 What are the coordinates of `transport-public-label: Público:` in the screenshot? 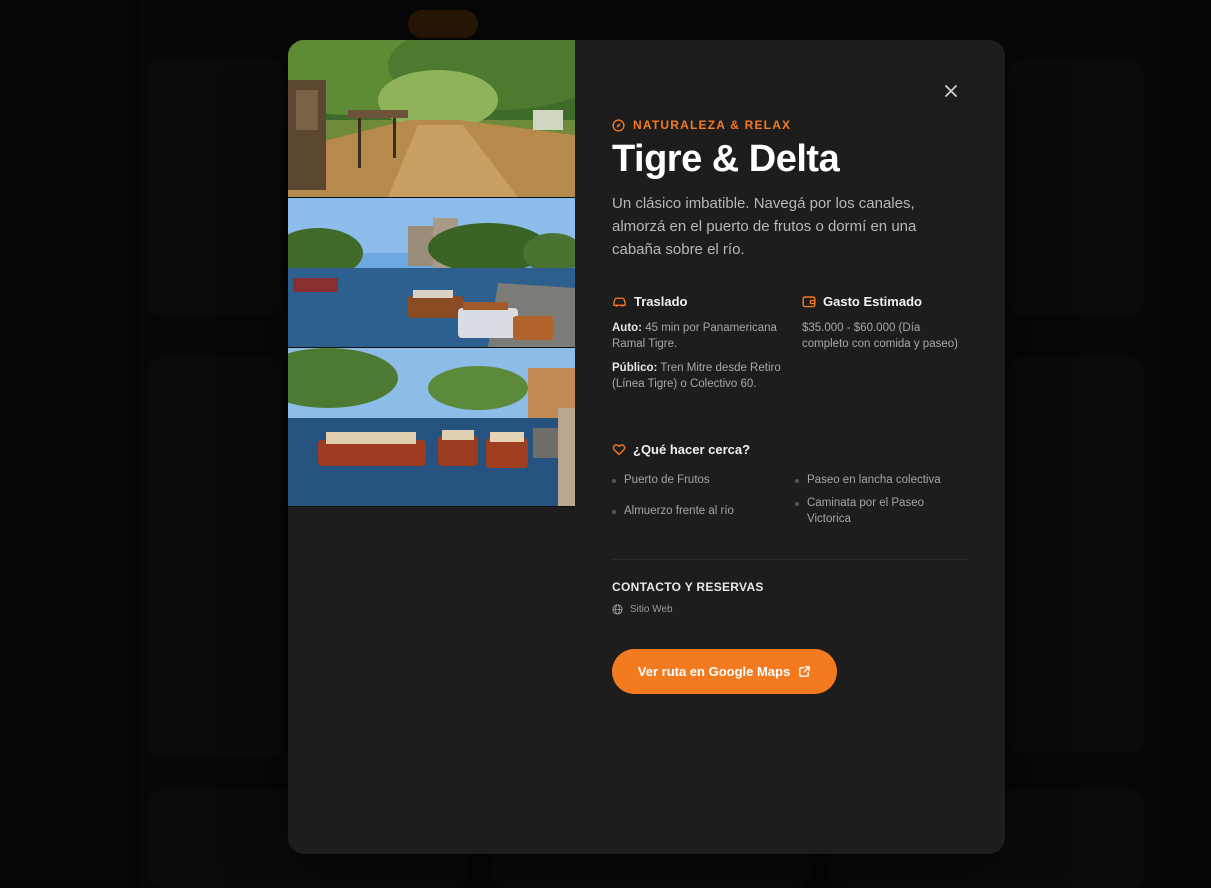 It's located at (635, 368).